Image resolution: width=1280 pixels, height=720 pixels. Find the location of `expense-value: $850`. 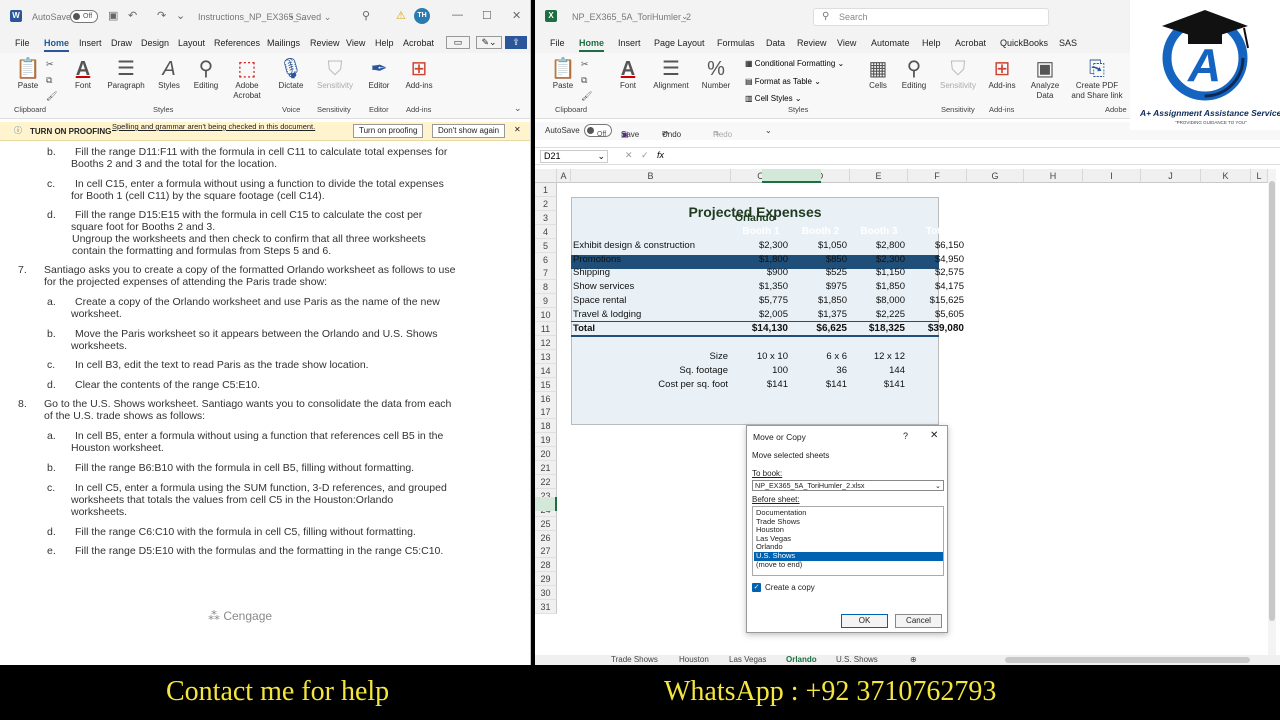

expense-value: $850 is located at coordinates (819, 260).